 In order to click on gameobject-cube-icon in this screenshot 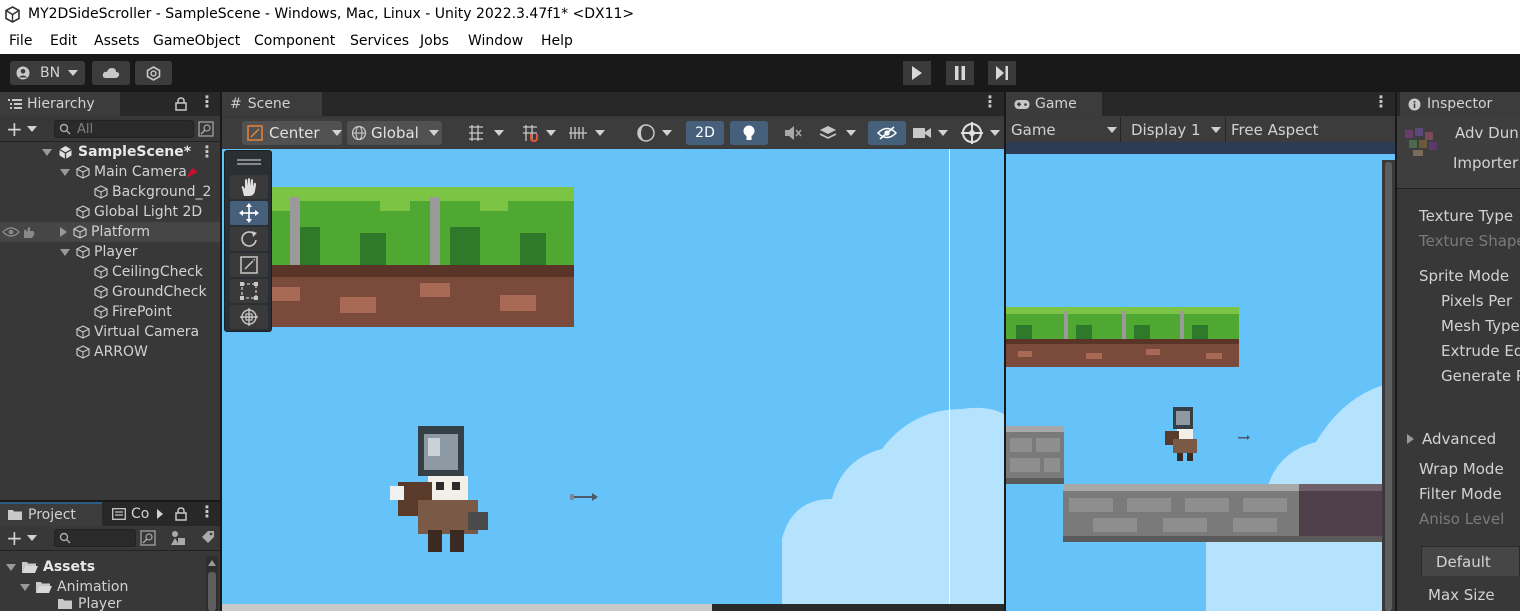, I will do `click(83, 252)`.